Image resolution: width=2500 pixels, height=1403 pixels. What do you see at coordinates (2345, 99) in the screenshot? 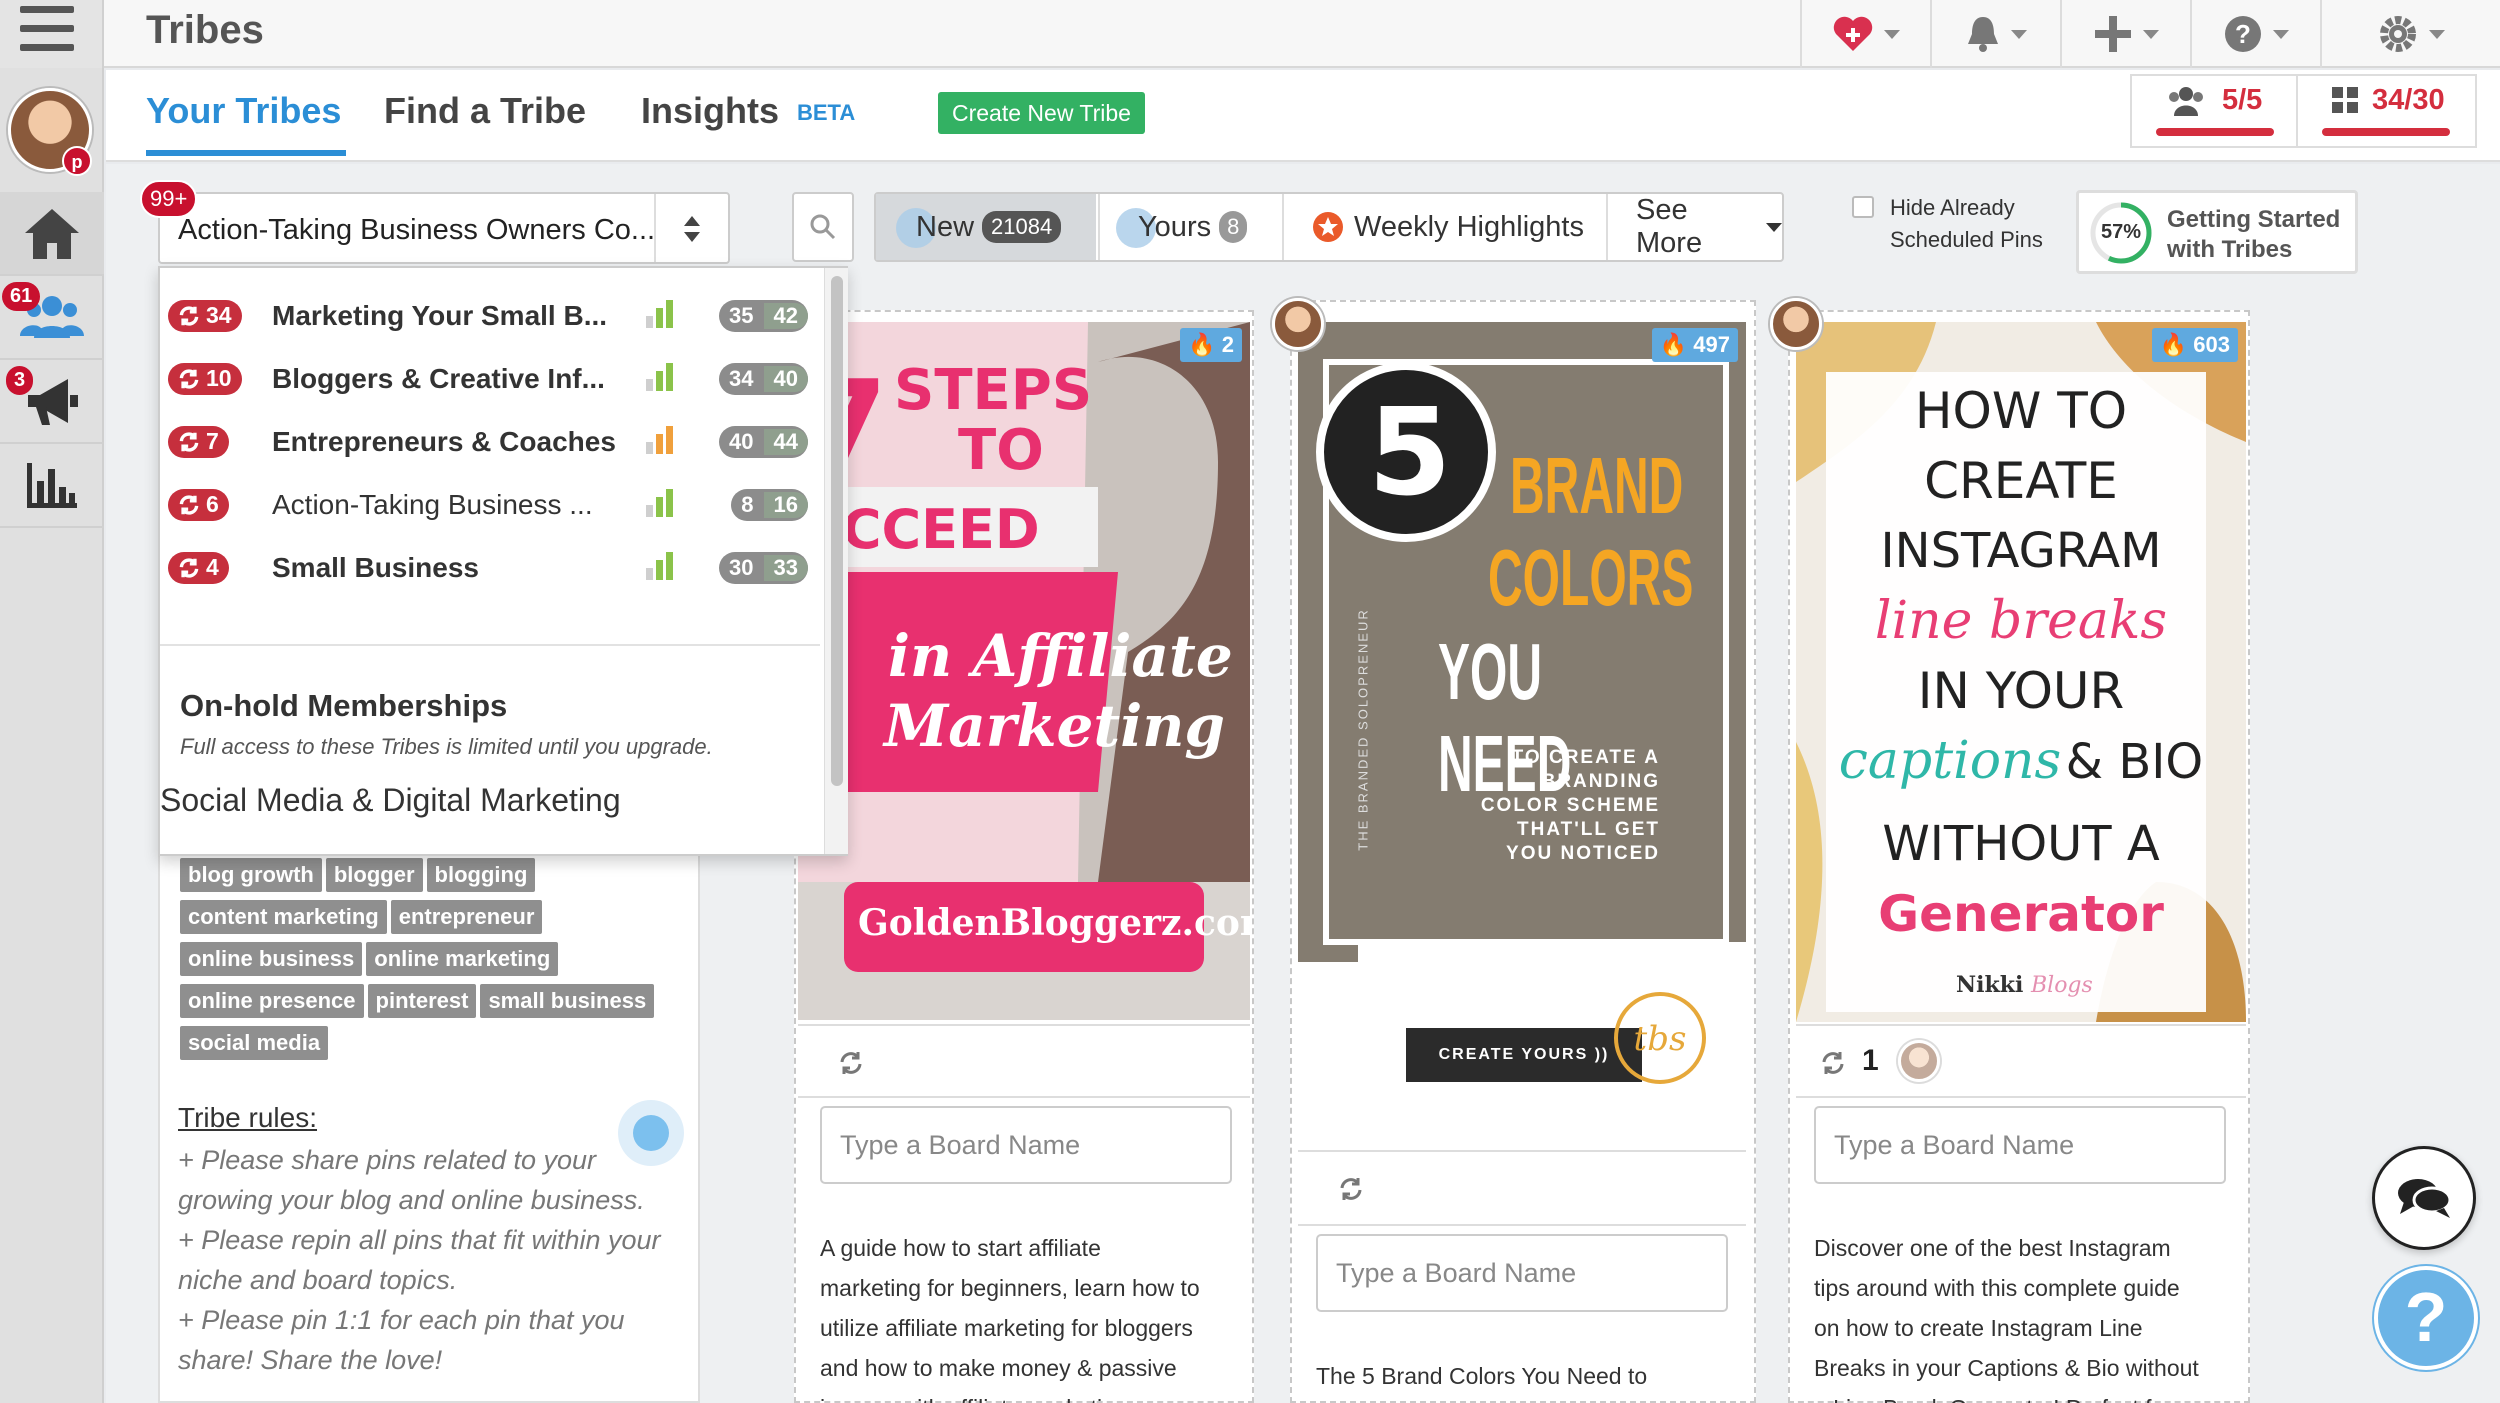
I see `pin-grid-icon` at bounding box center [2345, 99].